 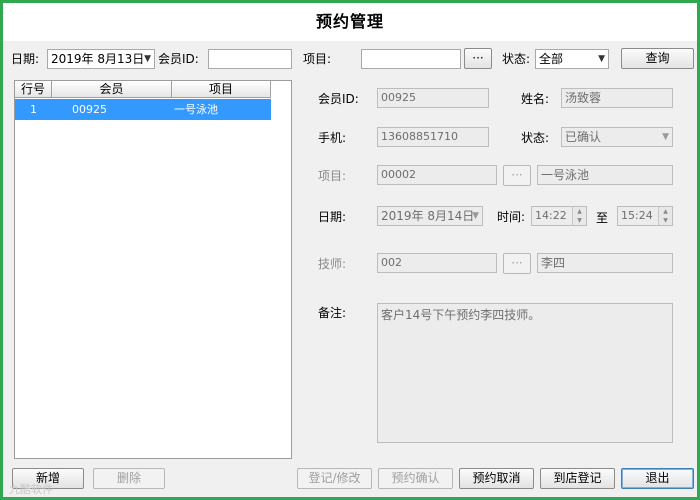 What do you see at coordinates (496, 478) in the screenshot?
I see `cancel-appointment-button: 预约取消` at bounding box center [496, 478].